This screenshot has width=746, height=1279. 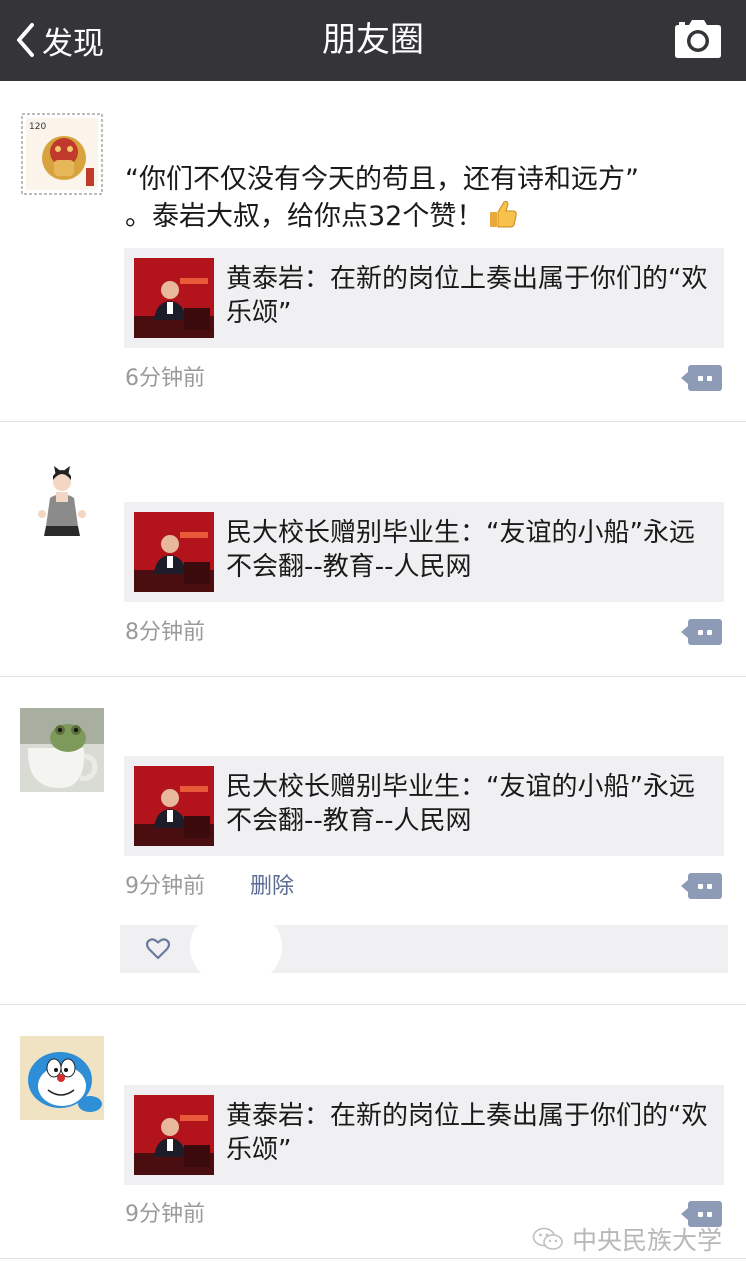 I want to click on stamp-avatar-image: 120, so click(x=62, y=154).